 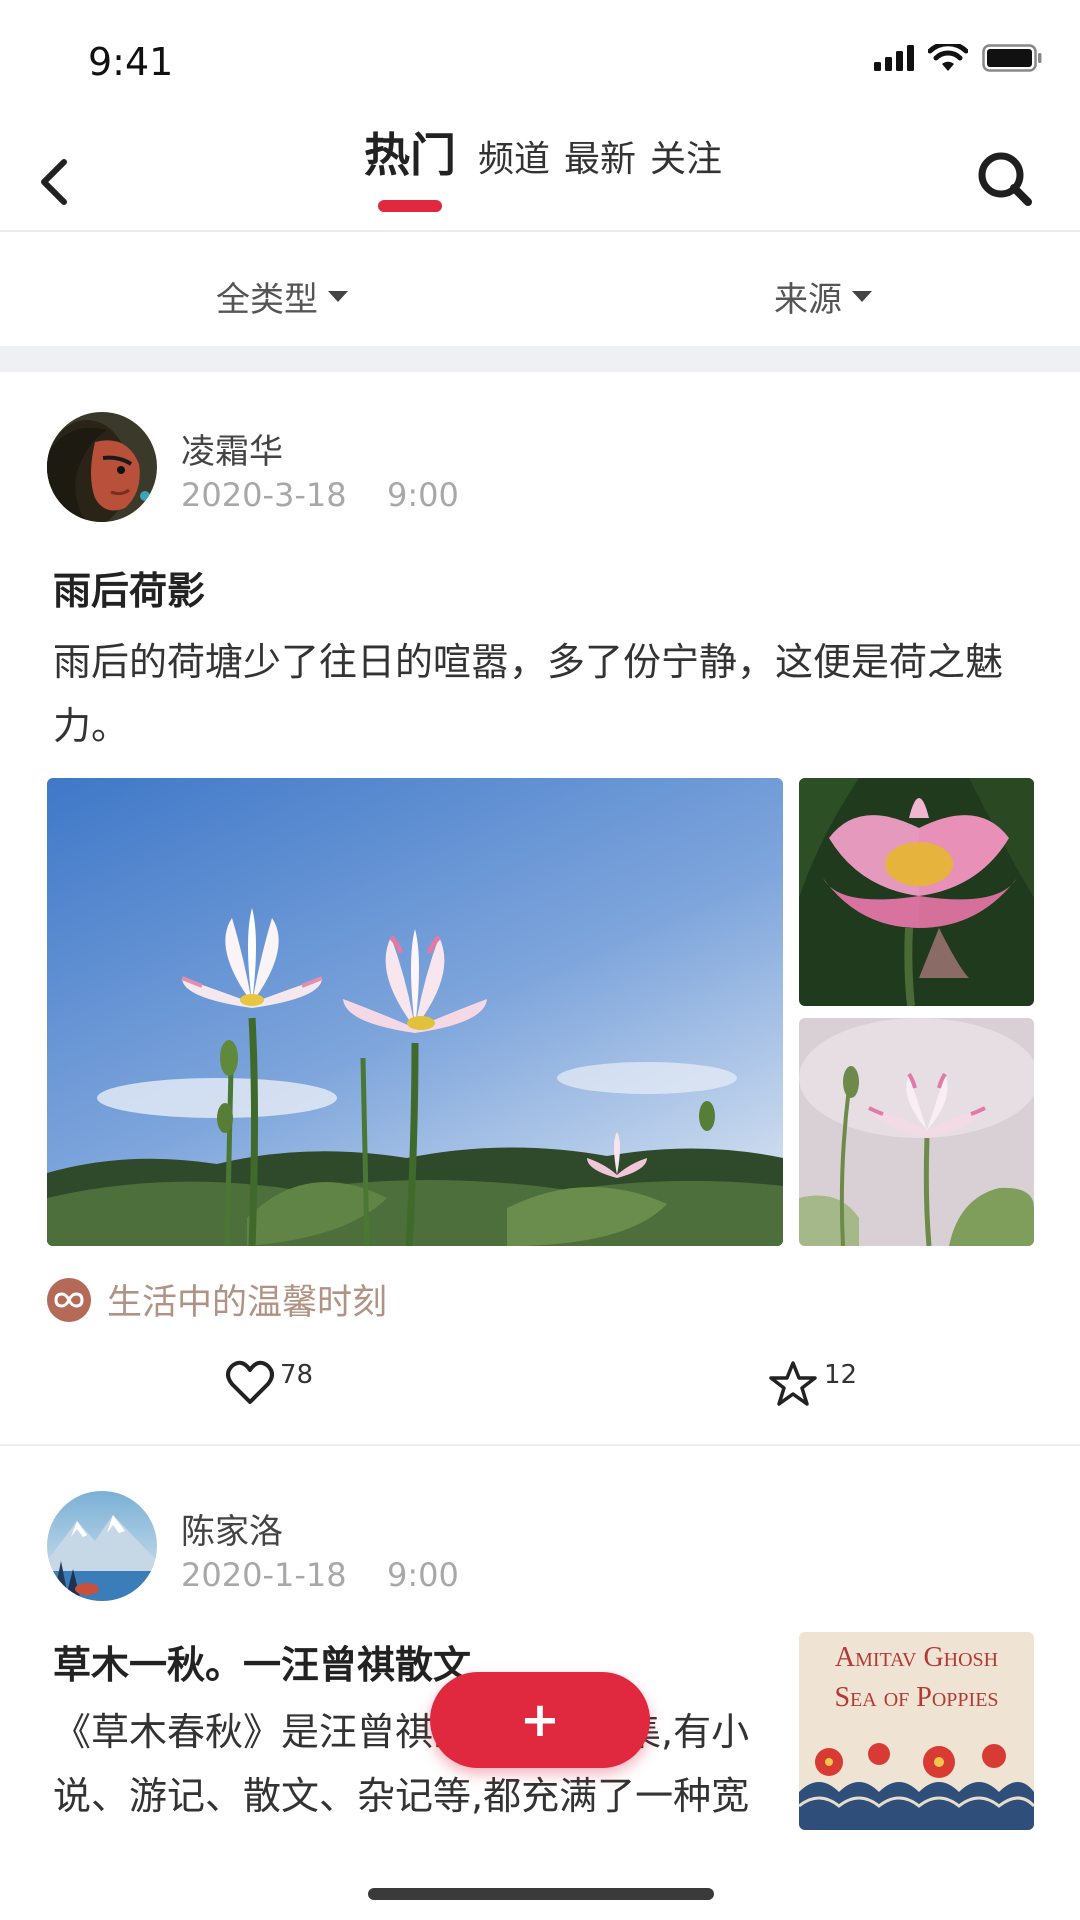 What do you see at coordinates (543, 694) in the screenshot?
I see `post-body: 雨后的荷塘少了往日的喧嚣，多了份宁静，这便是荷之魅力。` at bounding box center [543, 694].